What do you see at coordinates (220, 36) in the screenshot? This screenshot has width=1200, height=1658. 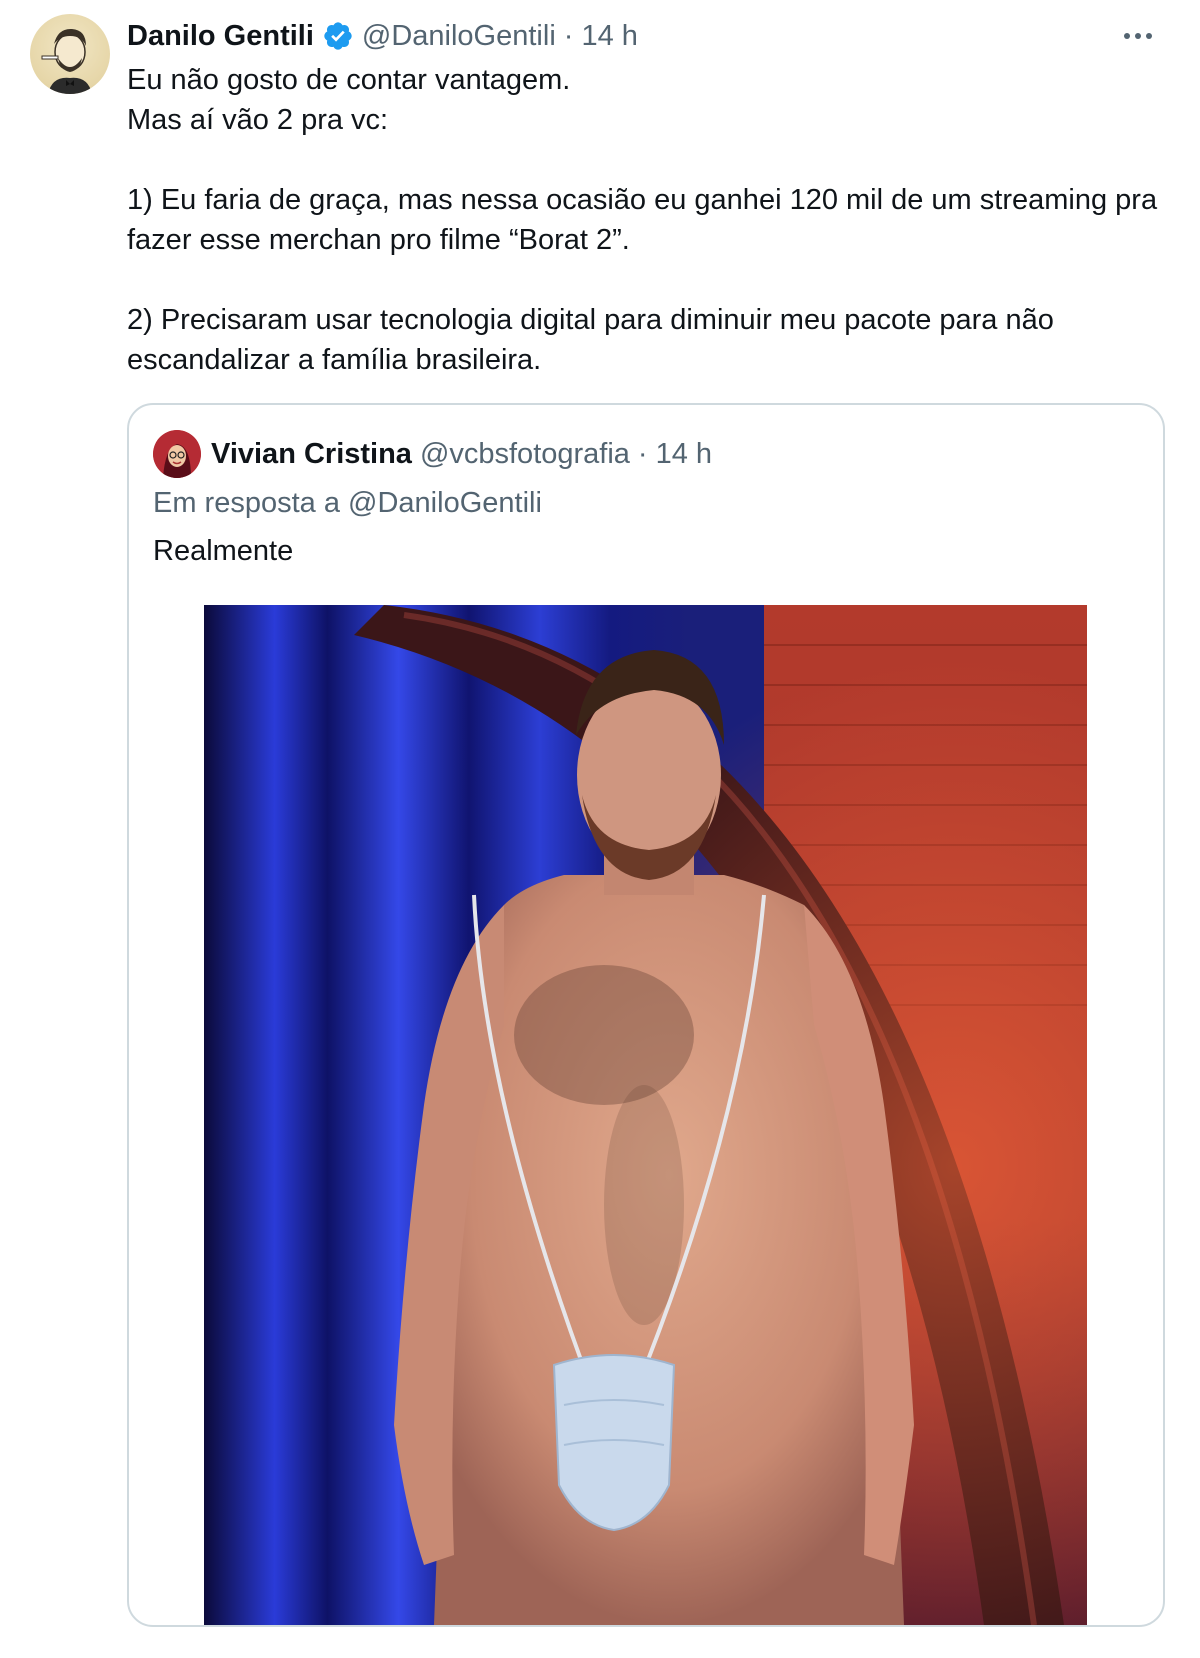 I see `author-name: Danilo Gentili` at bounding box center [220, 36].